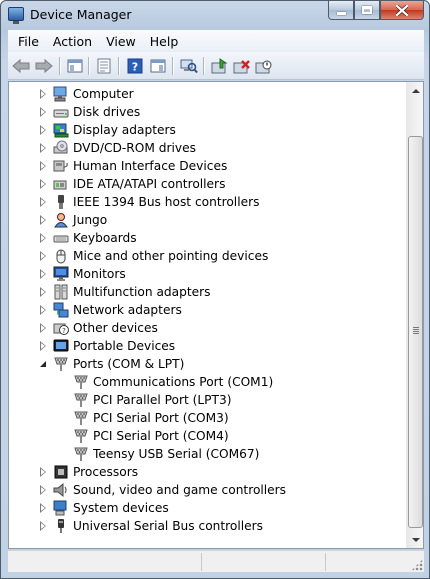 The image size is (430, 579). Describe the element at coordinates (415, 332) in the screenshot. I see `scrollbar-thumb` at that location.